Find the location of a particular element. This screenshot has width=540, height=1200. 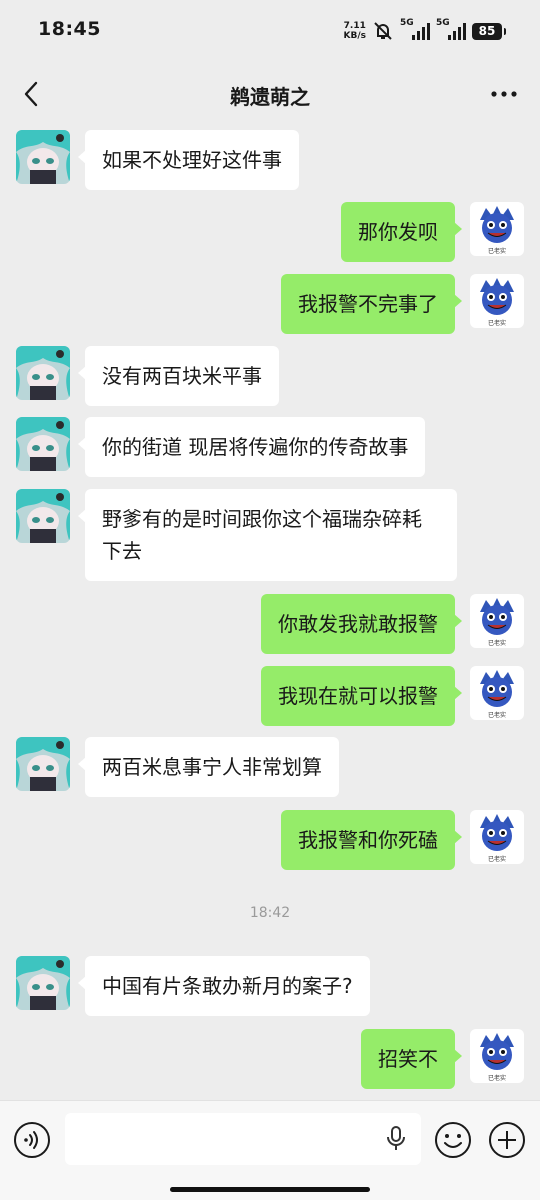

battery-level: 85 is located at coordinates (487, 31).